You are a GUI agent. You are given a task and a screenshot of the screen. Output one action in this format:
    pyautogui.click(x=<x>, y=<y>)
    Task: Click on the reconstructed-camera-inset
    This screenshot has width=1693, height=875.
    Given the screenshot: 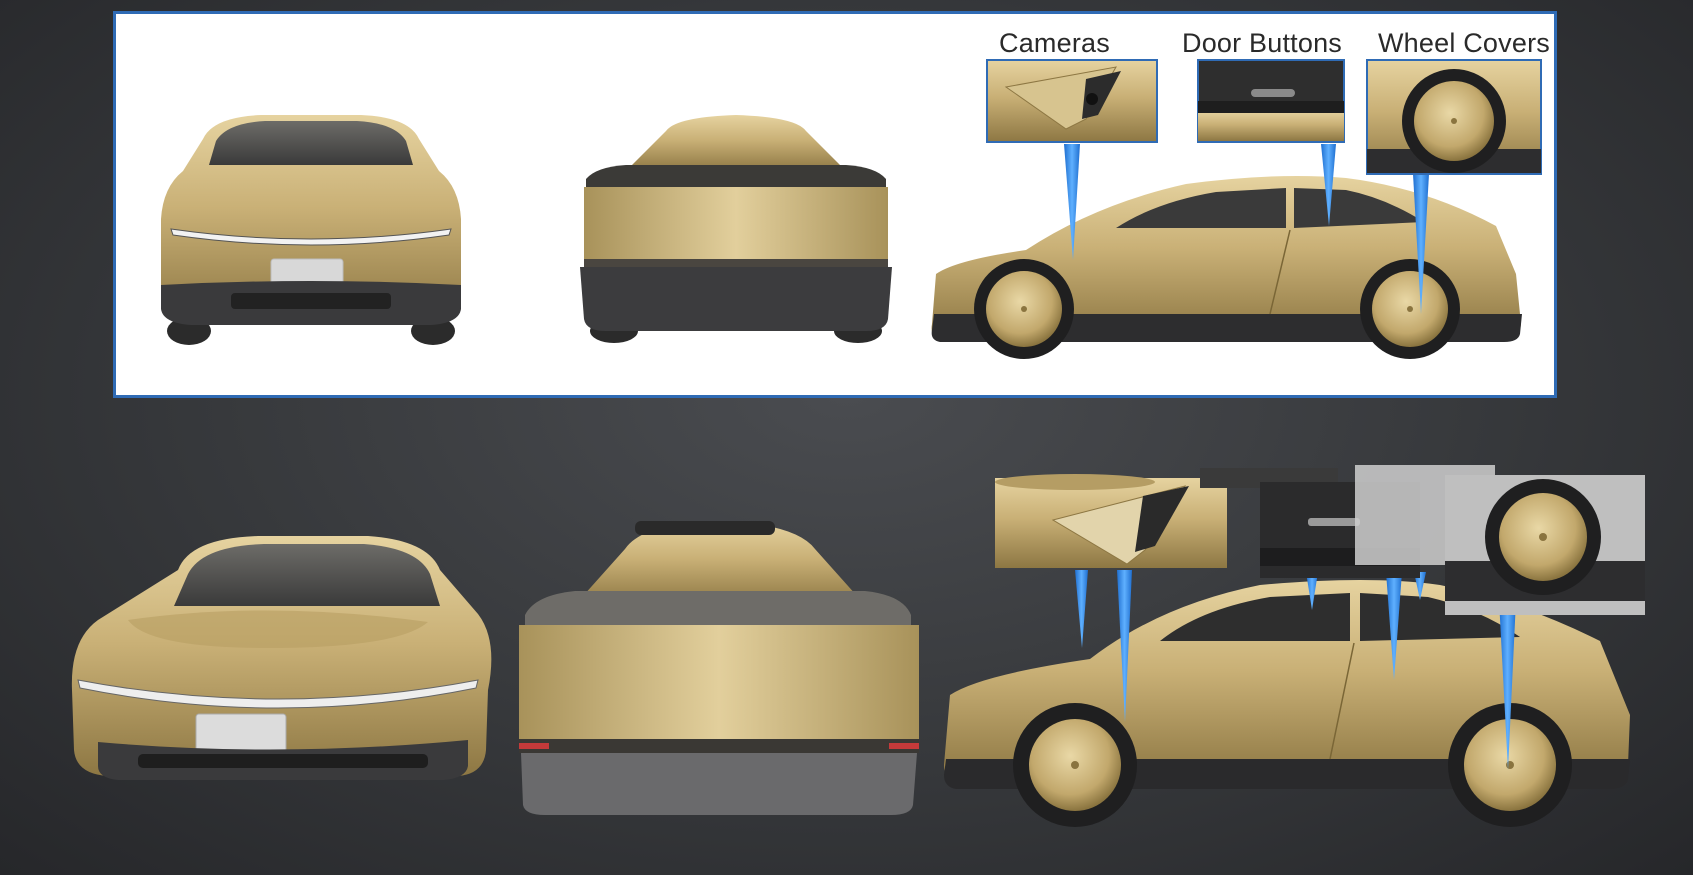 What is the action you would take?
    pyautogui.click(x=1111, y=521)
    